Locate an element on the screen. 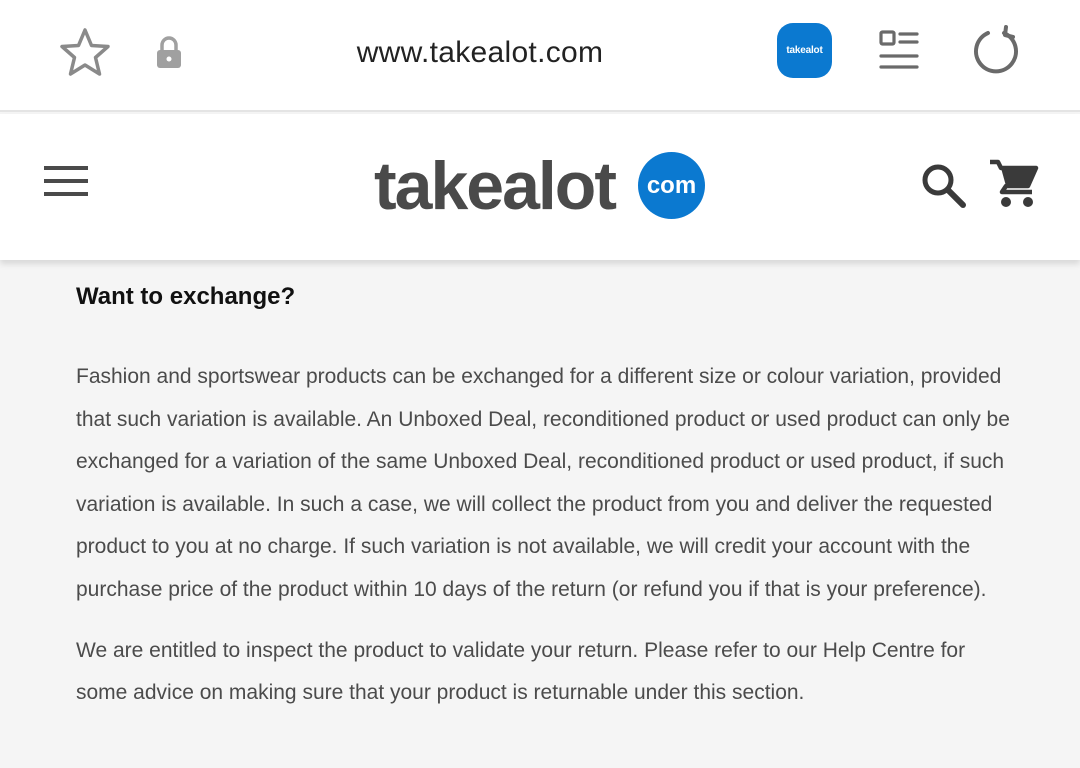 The image size is (1080, 768). reader-mode-icon is located at coordinates (899, 51).